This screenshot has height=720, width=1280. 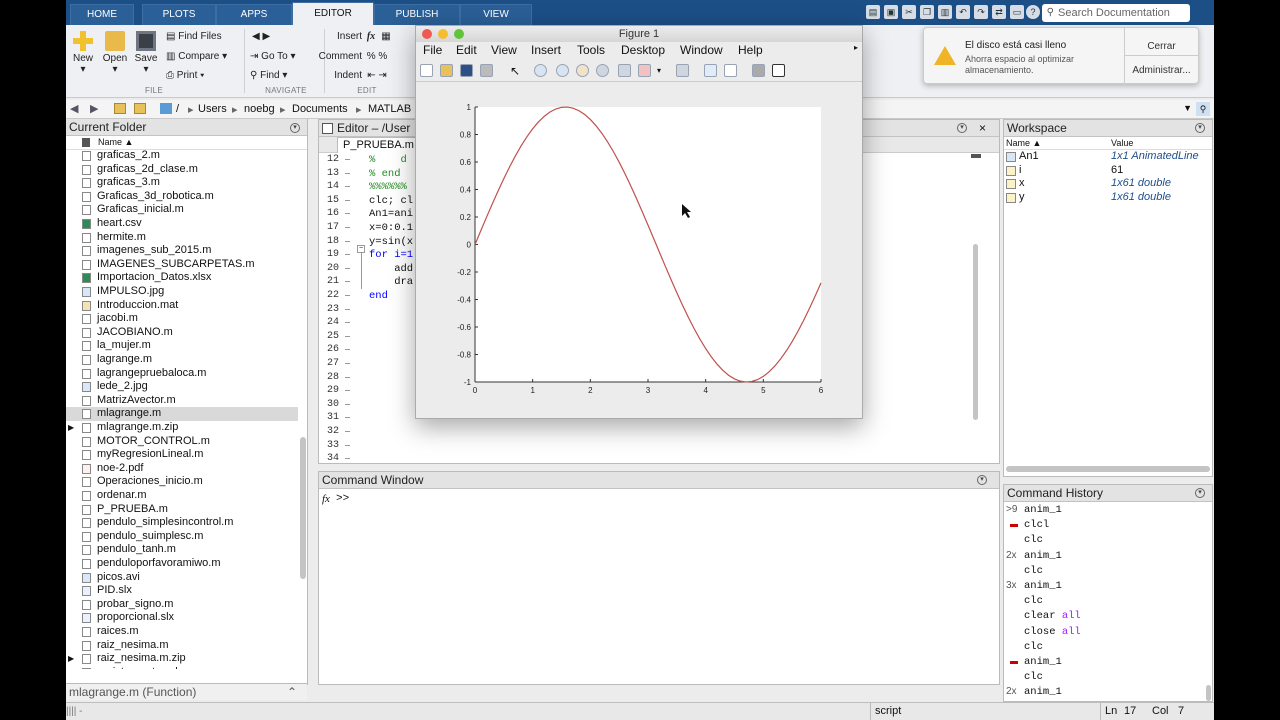 What do you see at coordinates (182, 238) in the screenshot?
I see `file-row: hermite.m` at bounding box center [182, 238].